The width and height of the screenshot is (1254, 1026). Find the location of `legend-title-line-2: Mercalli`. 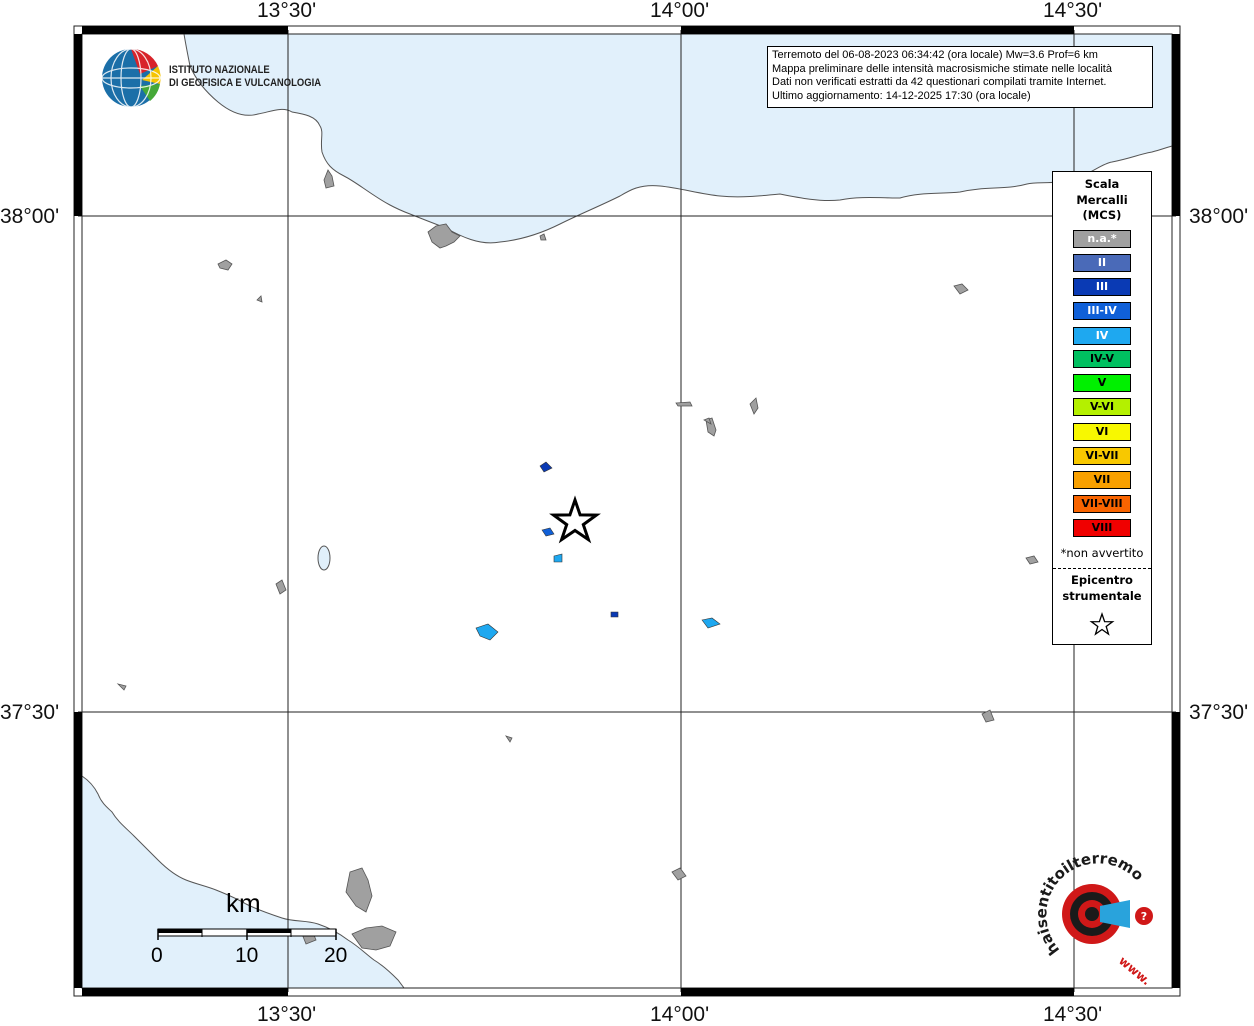

legend-title-line-2: Mercalli is located at coordinates (1102, 199).